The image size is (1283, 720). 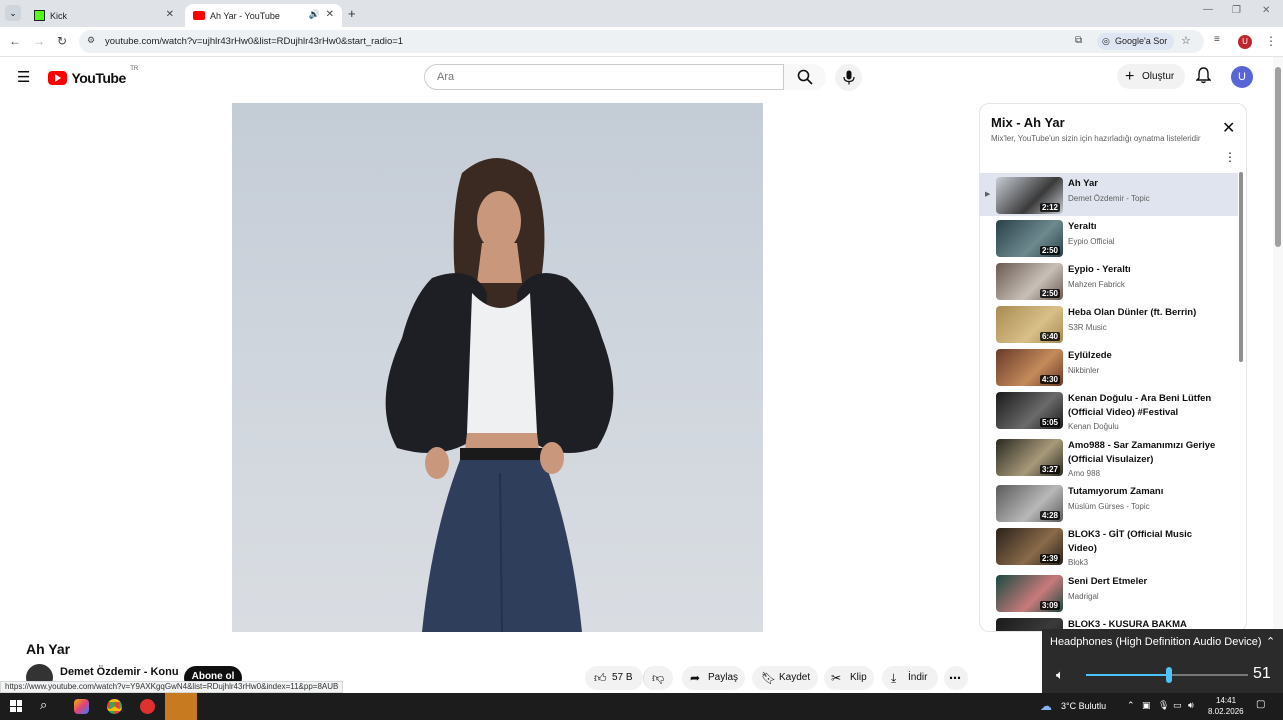 What do you see at coordinates (894, 678) in the screenshot?
I see `download-icon: ⤓` at bounding box center [894, 678].